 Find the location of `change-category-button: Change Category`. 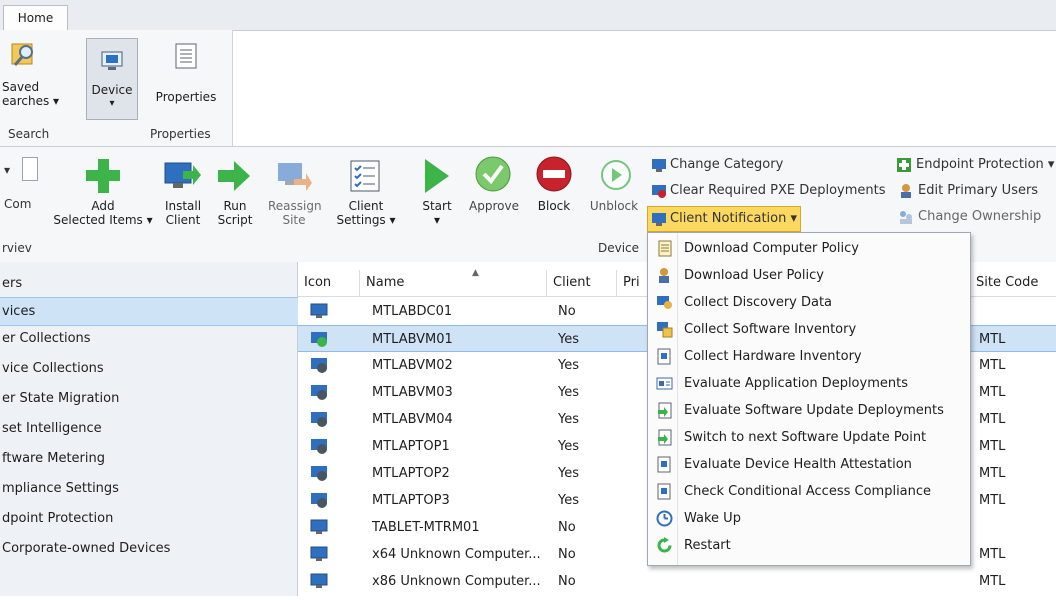

change-category-button: Change Category is located at coordinates (726, 164).